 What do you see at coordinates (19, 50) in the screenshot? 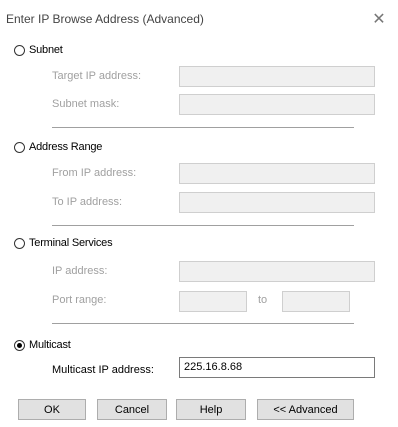
I see `subnet-radio-circle` at bounding box center [19, 50].